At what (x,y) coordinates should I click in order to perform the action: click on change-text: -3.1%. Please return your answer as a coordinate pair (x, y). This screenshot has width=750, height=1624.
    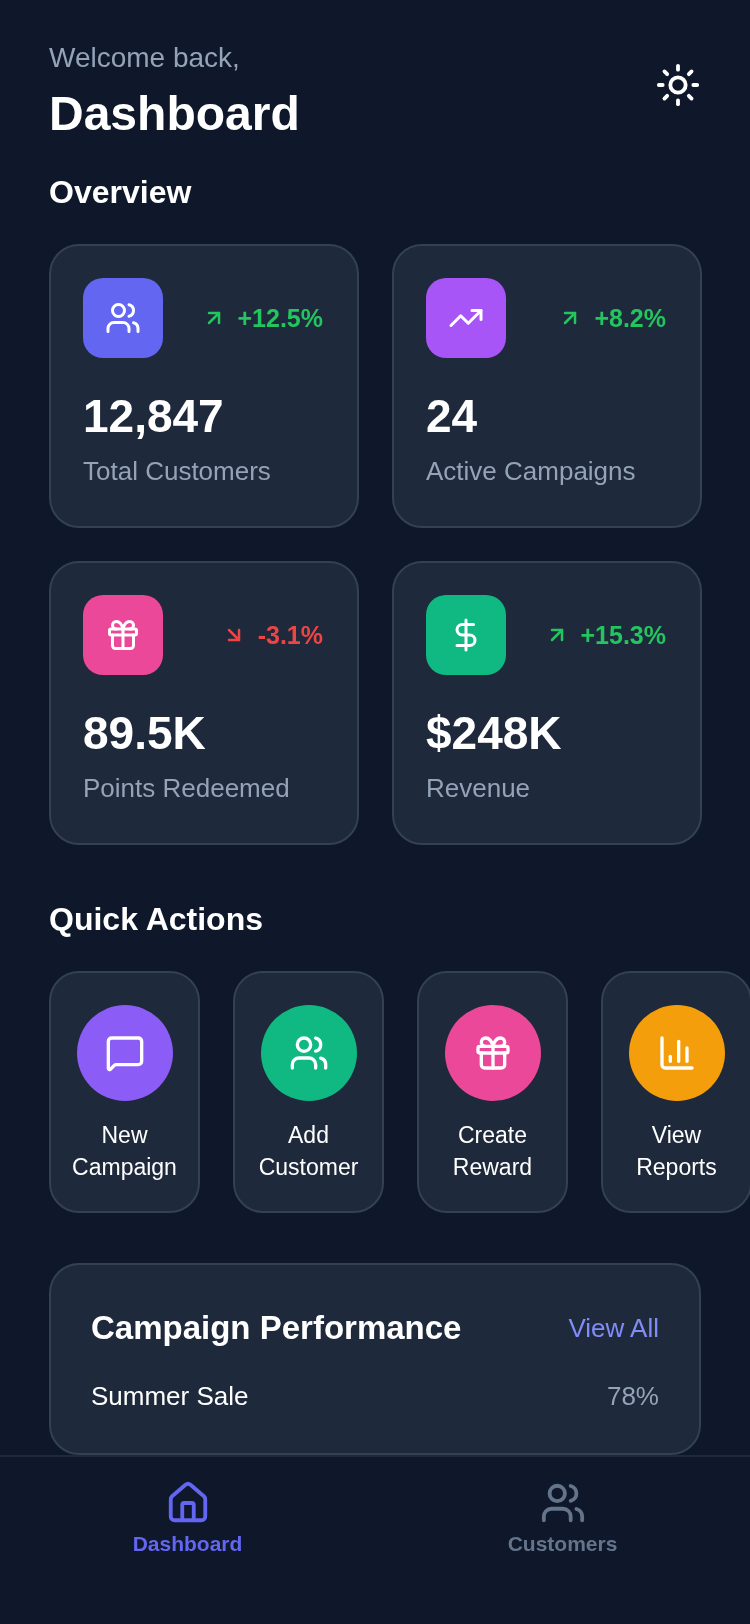
    Looking at the image, I should click on (290, 635).